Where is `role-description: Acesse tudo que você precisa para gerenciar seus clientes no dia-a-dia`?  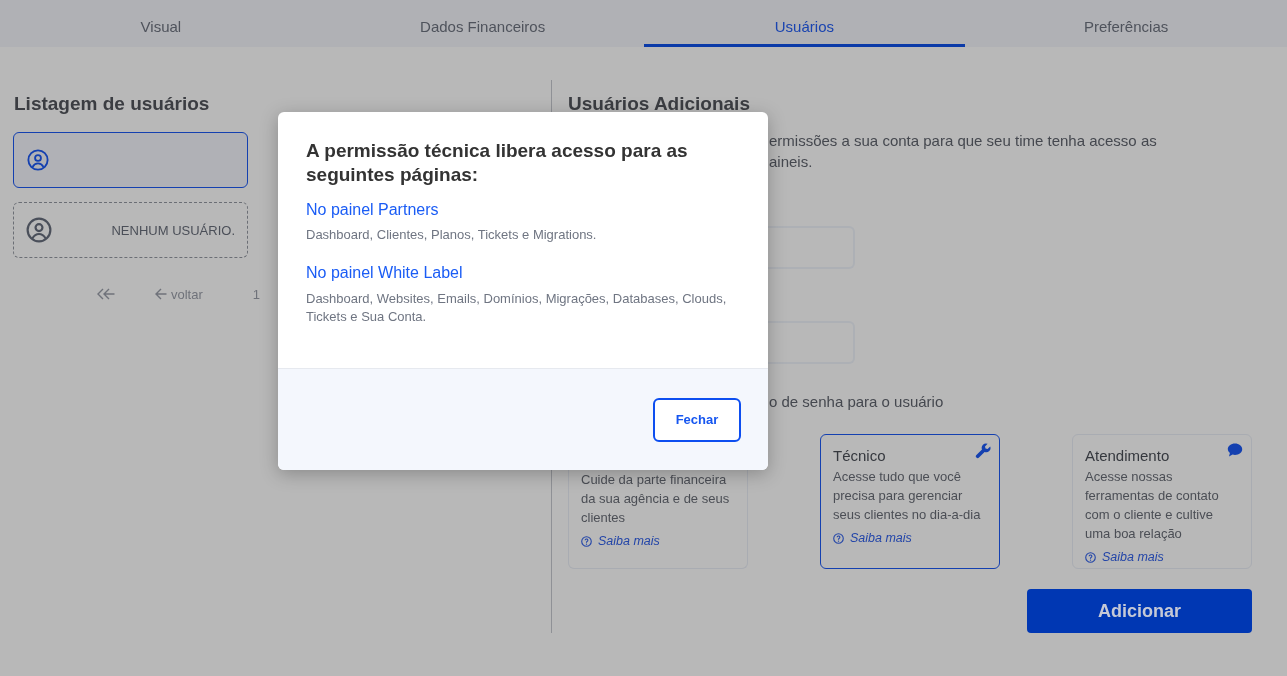 role-description: Acesse tudo que você precisa para gerenciar seus clientes no dia-a-dia is located at coordinates (907, 496).